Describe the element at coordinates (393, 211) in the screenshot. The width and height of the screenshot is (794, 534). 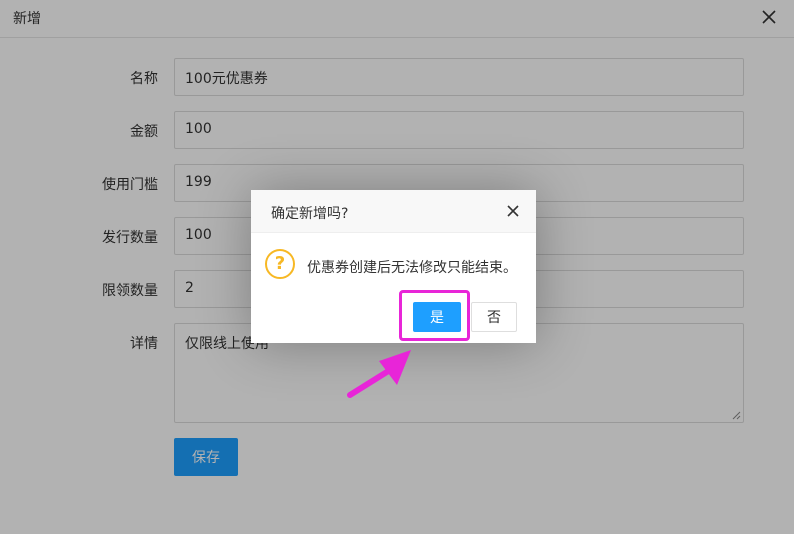
I see `confirm-dialog-header: 确定新增吗?` at that location.